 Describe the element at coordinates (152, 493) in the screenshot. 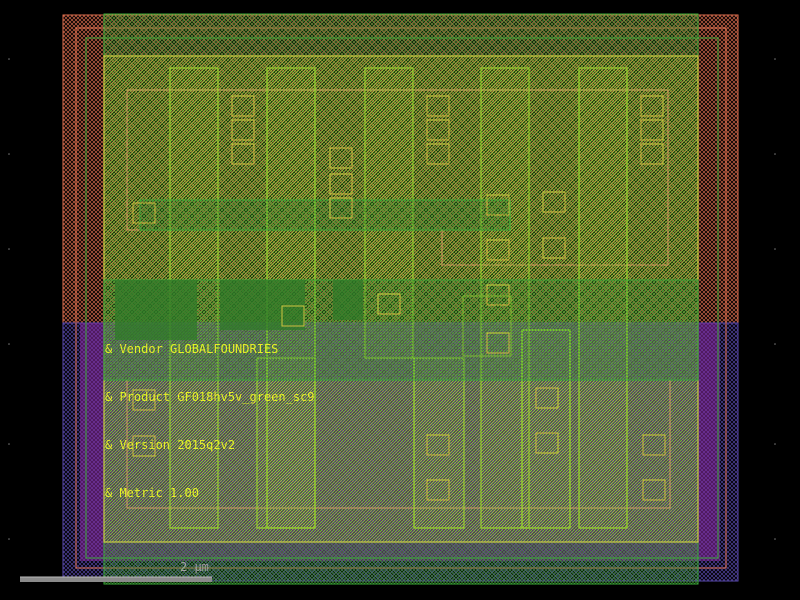

I see `annotation-metric: & Metric 1.00` at that location.